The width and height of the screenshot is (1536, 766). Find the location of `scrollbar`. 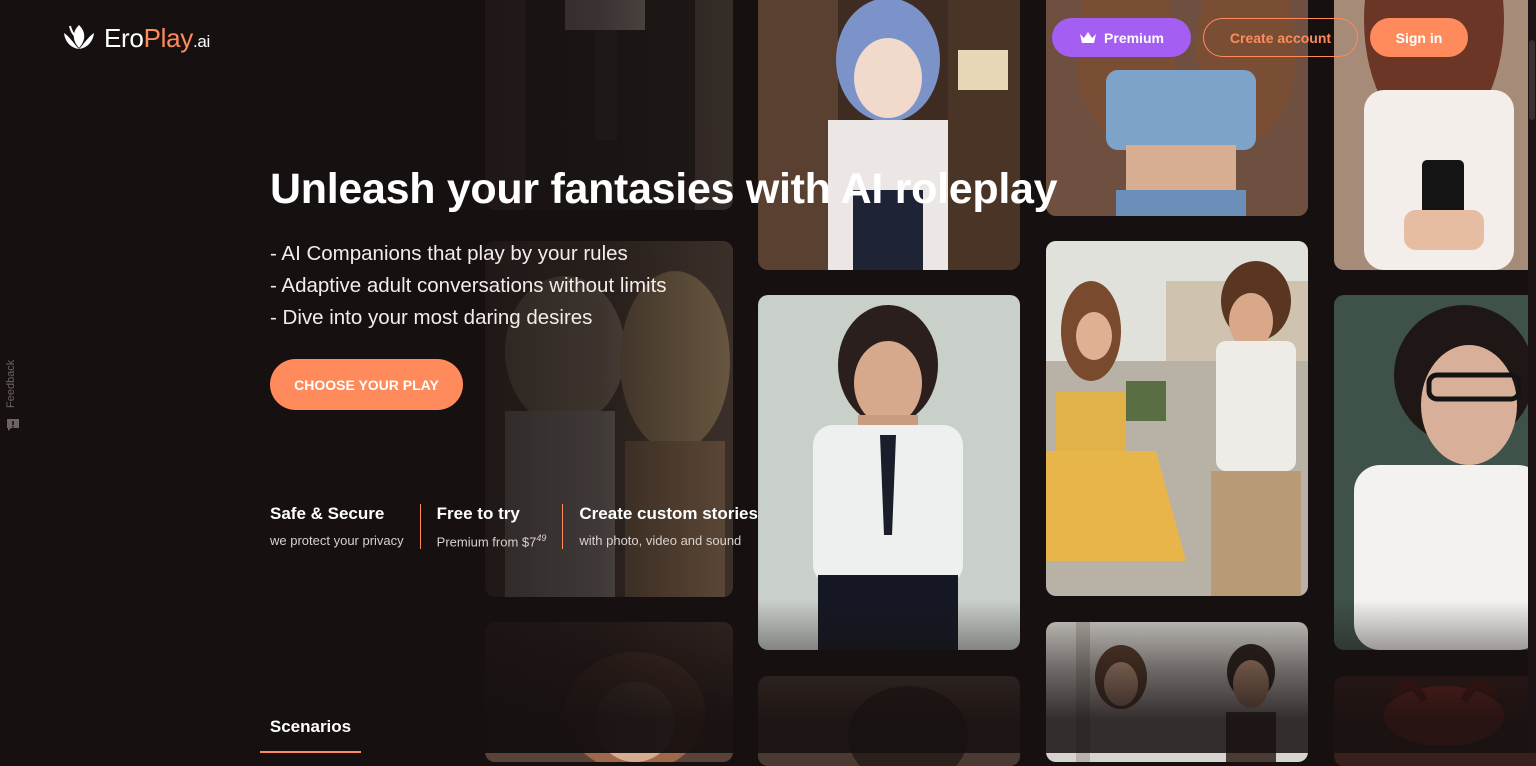

scrollbar is located at coordinates (1532, 376).